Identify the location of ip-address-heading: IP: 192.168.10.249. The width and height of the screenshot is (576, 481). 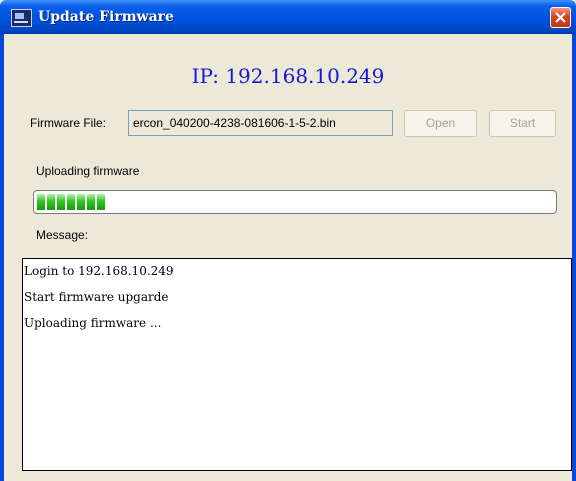
(288, 76).